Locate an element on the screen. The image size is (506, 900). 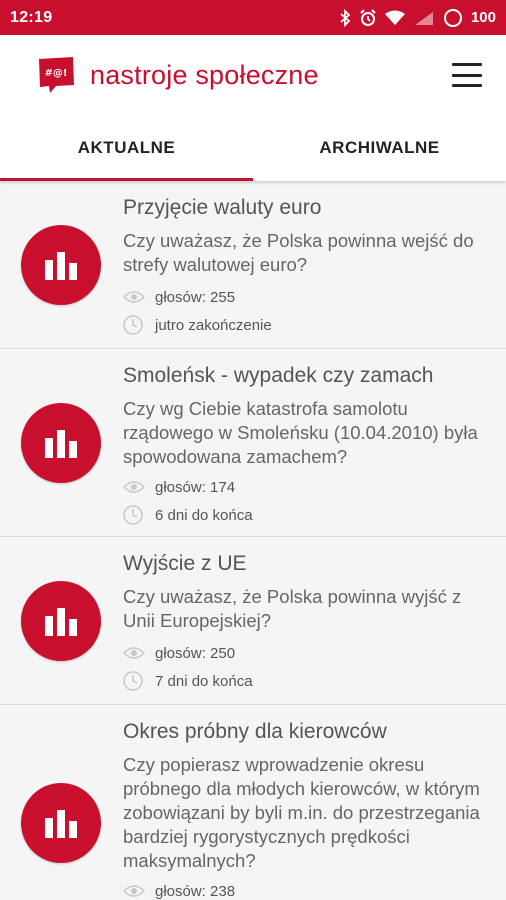
votes-count: głosów: 250 is located at coordinates (195, 653).